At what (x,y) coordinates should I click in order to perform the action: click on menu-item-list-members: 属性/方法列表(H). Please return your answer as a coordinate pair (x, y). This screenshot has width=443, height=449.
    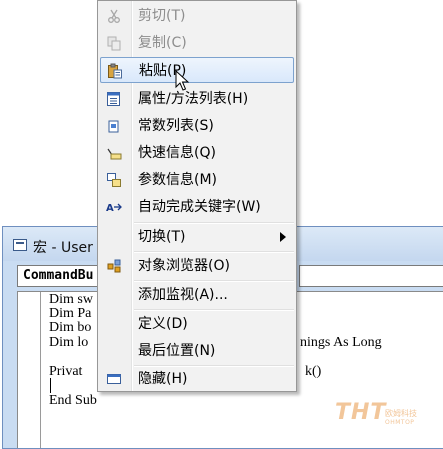
    Looking at the image, I should click on (197, 99).